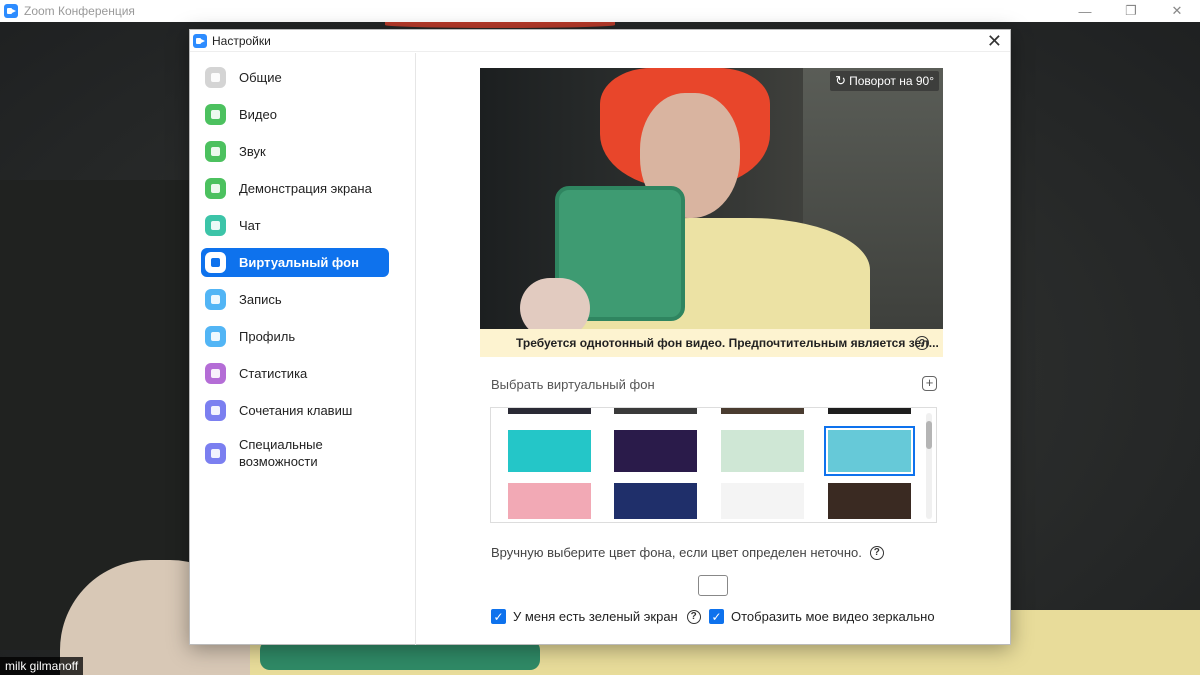 This screenshot has height=675, width=1200. Describe the element at coordinates (215, 77) in the screenshot. I see `gear-icon` at that location.